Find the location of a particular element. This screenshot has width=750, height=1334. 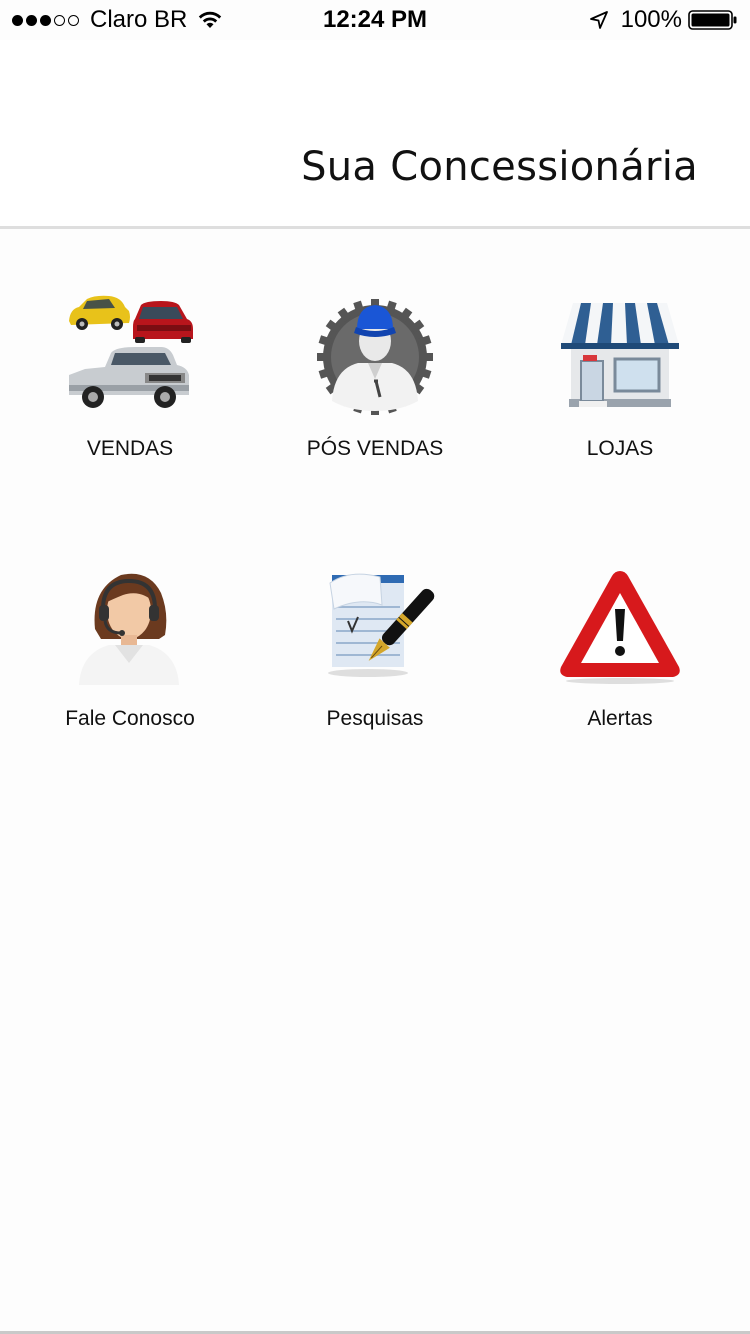

battery-icon is located at coordinates (712, 20).